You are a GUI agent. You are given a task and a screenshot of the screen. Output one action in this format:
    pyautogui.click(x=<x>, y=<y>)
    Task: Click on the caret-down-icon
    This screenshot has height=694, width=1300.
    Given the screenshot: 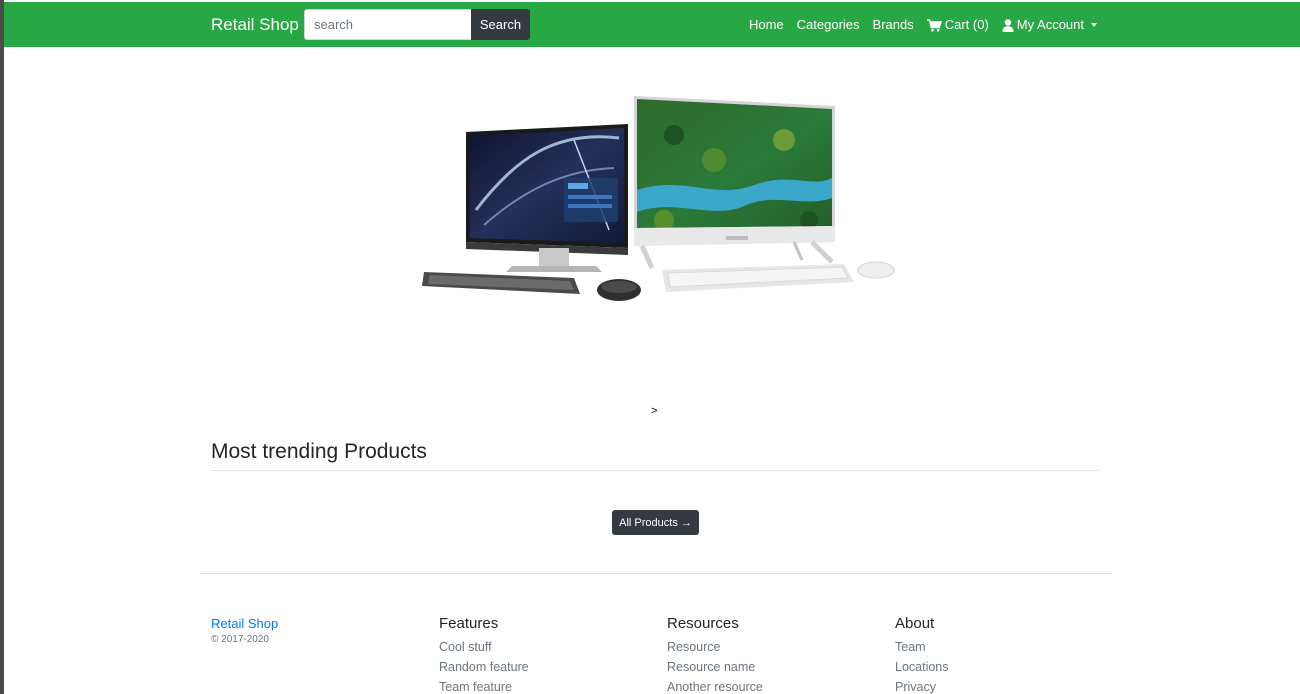 What is the action you would take?
    pyautogui.click(x=1094, y=25)
    